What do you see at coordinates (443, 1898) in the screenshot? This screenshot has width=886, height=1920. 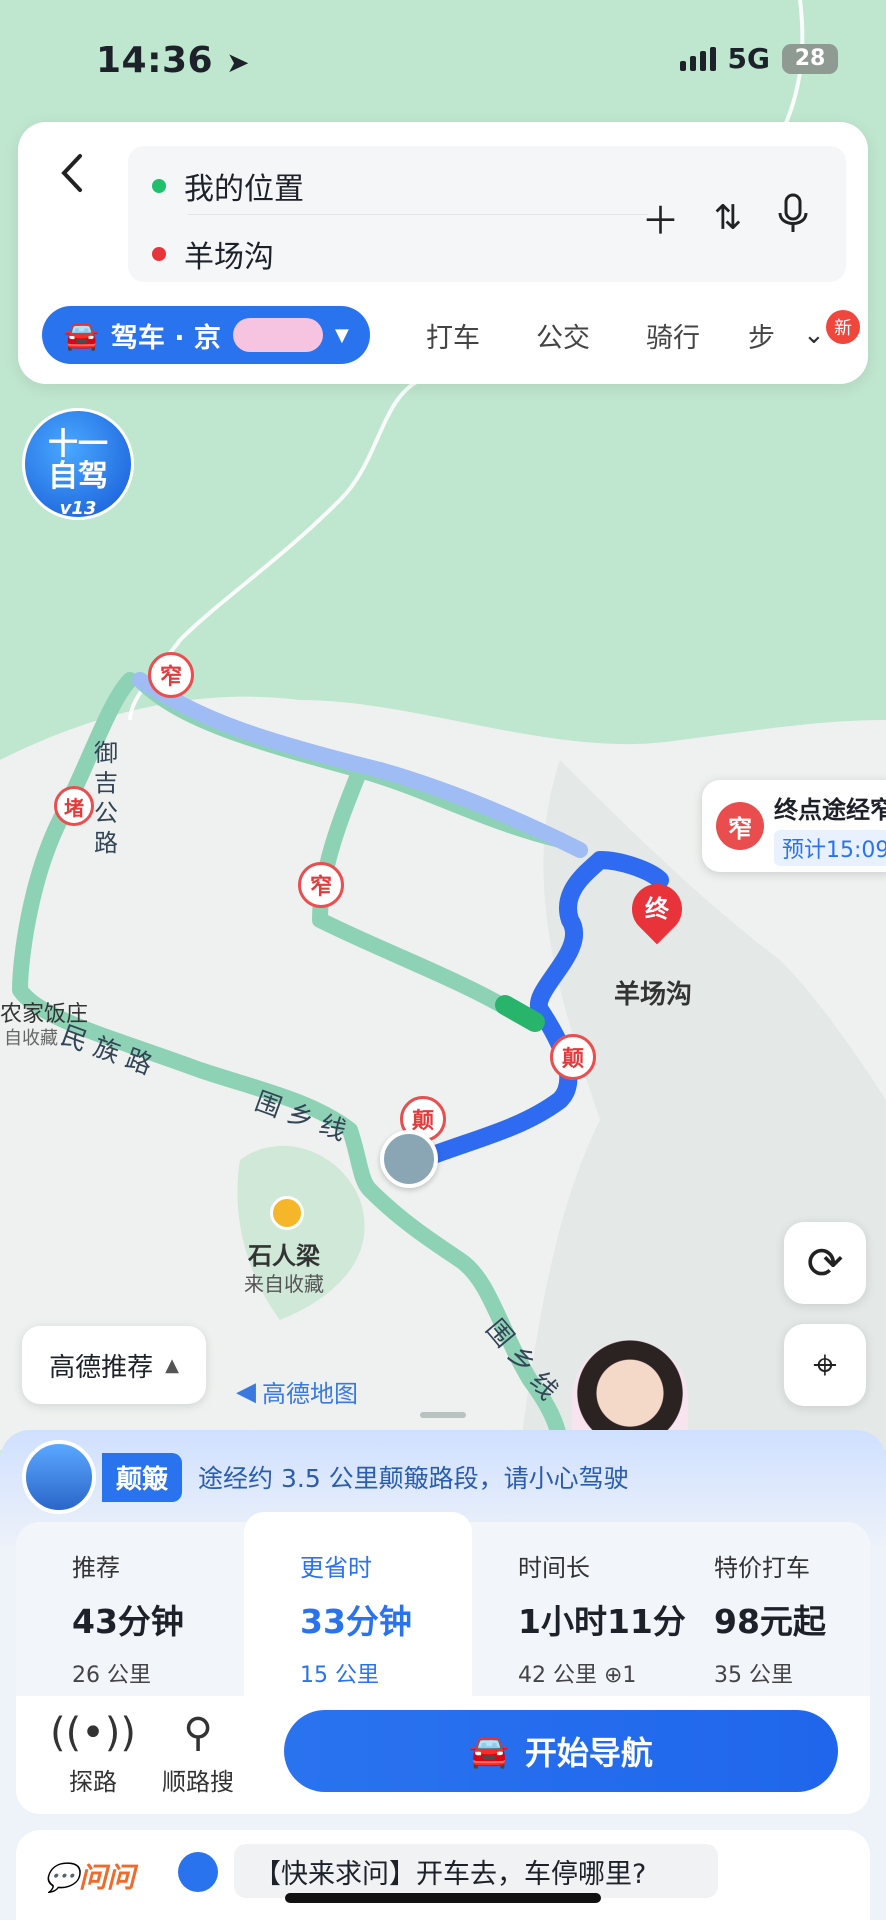 I see `home-indicator` at bounding box center [443, 1898].